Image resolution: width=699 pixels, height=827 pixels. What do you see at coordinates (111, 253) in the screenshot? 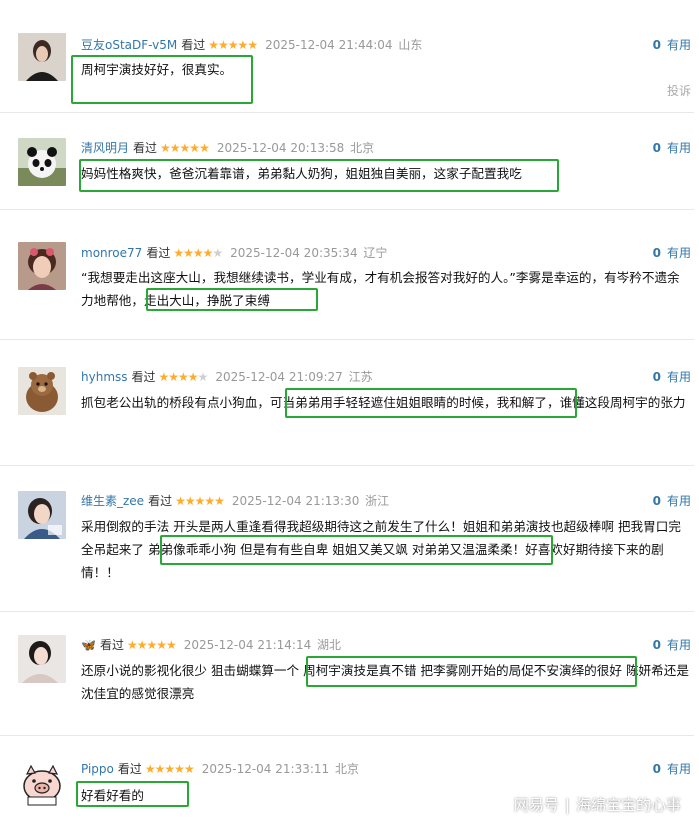
I see `username-link: monroe77` at bounding box center [111, 253].